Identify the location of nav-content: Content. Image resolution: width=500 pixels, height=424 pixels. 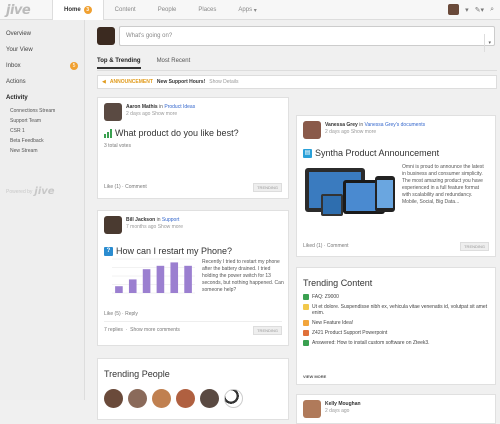
(125, 10).